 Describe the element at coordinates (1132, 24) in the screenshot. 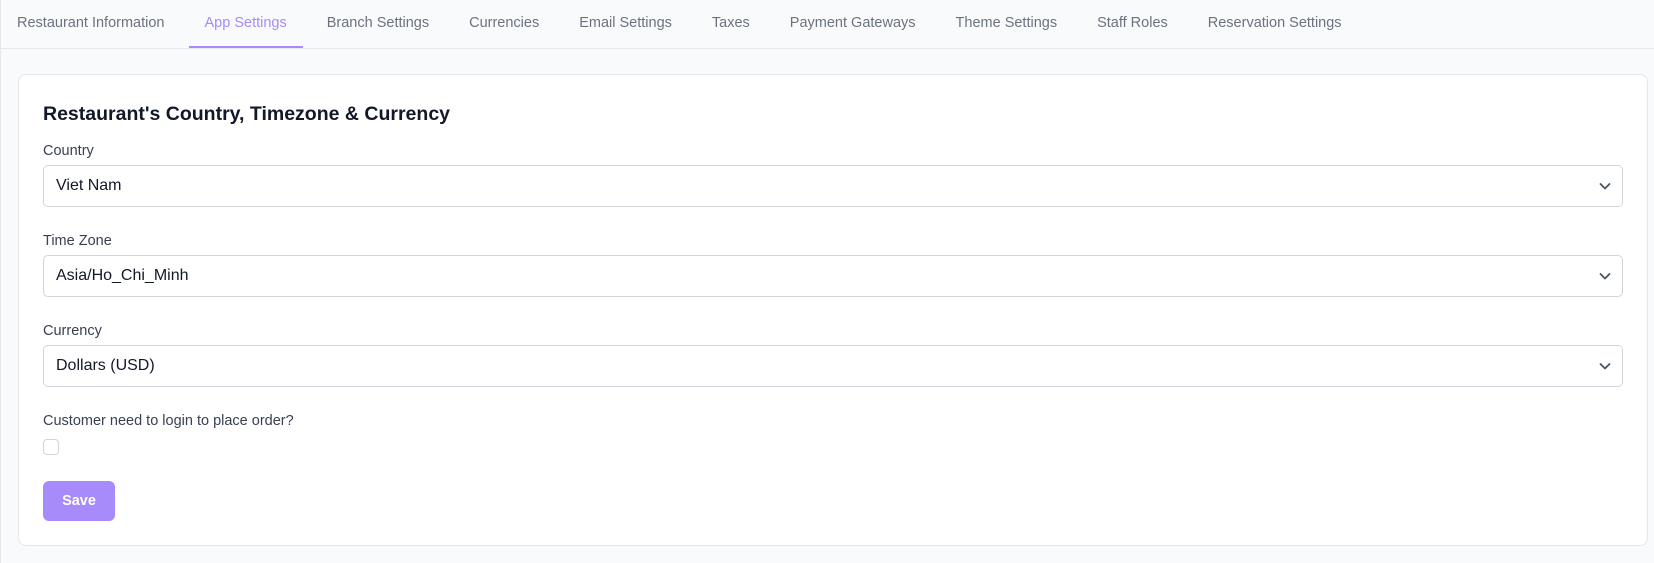

I see `tab-staff-roles: Staff Roles` at that location.